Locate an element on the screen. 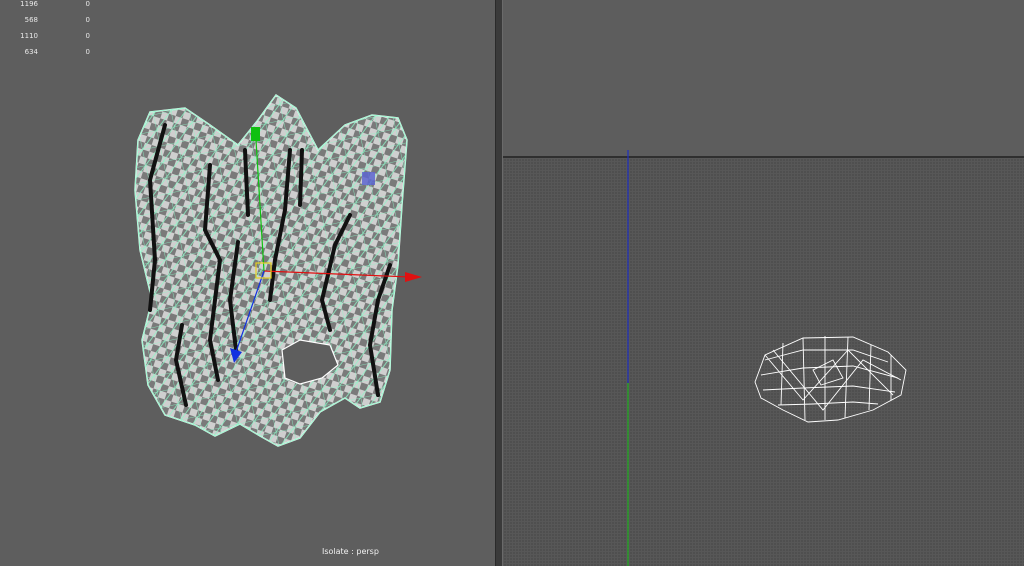  panel-splitter is located at coordinates (499, 283).